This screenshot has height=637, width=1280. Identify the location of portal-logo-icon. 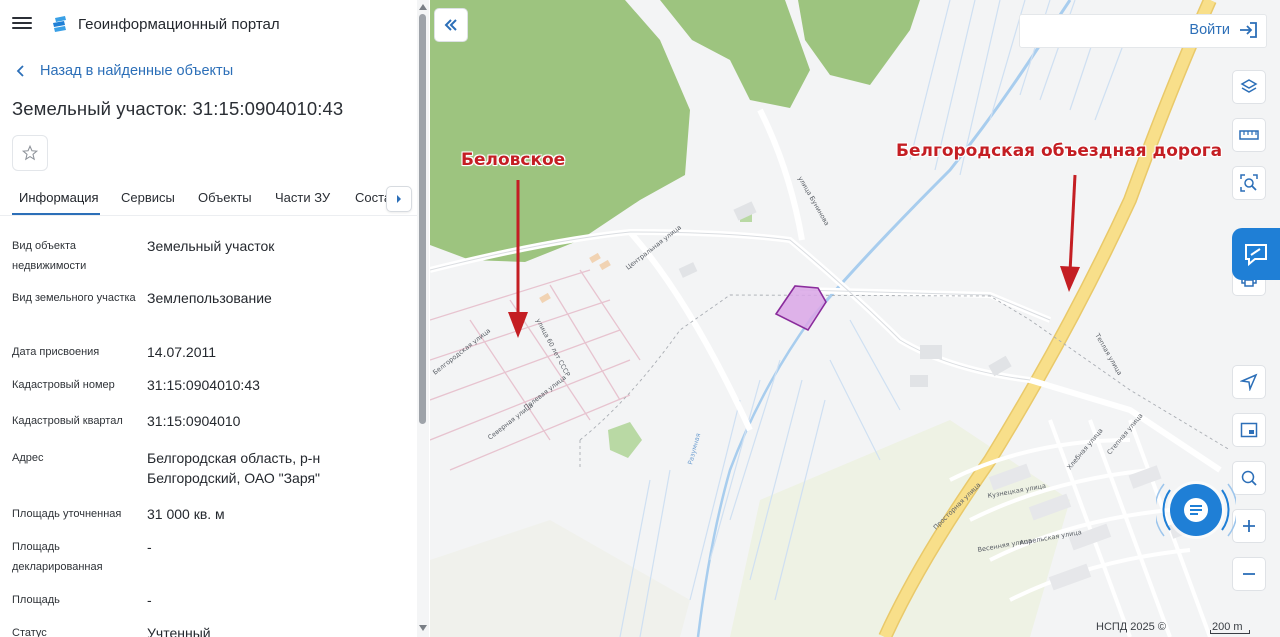
(59, 24).